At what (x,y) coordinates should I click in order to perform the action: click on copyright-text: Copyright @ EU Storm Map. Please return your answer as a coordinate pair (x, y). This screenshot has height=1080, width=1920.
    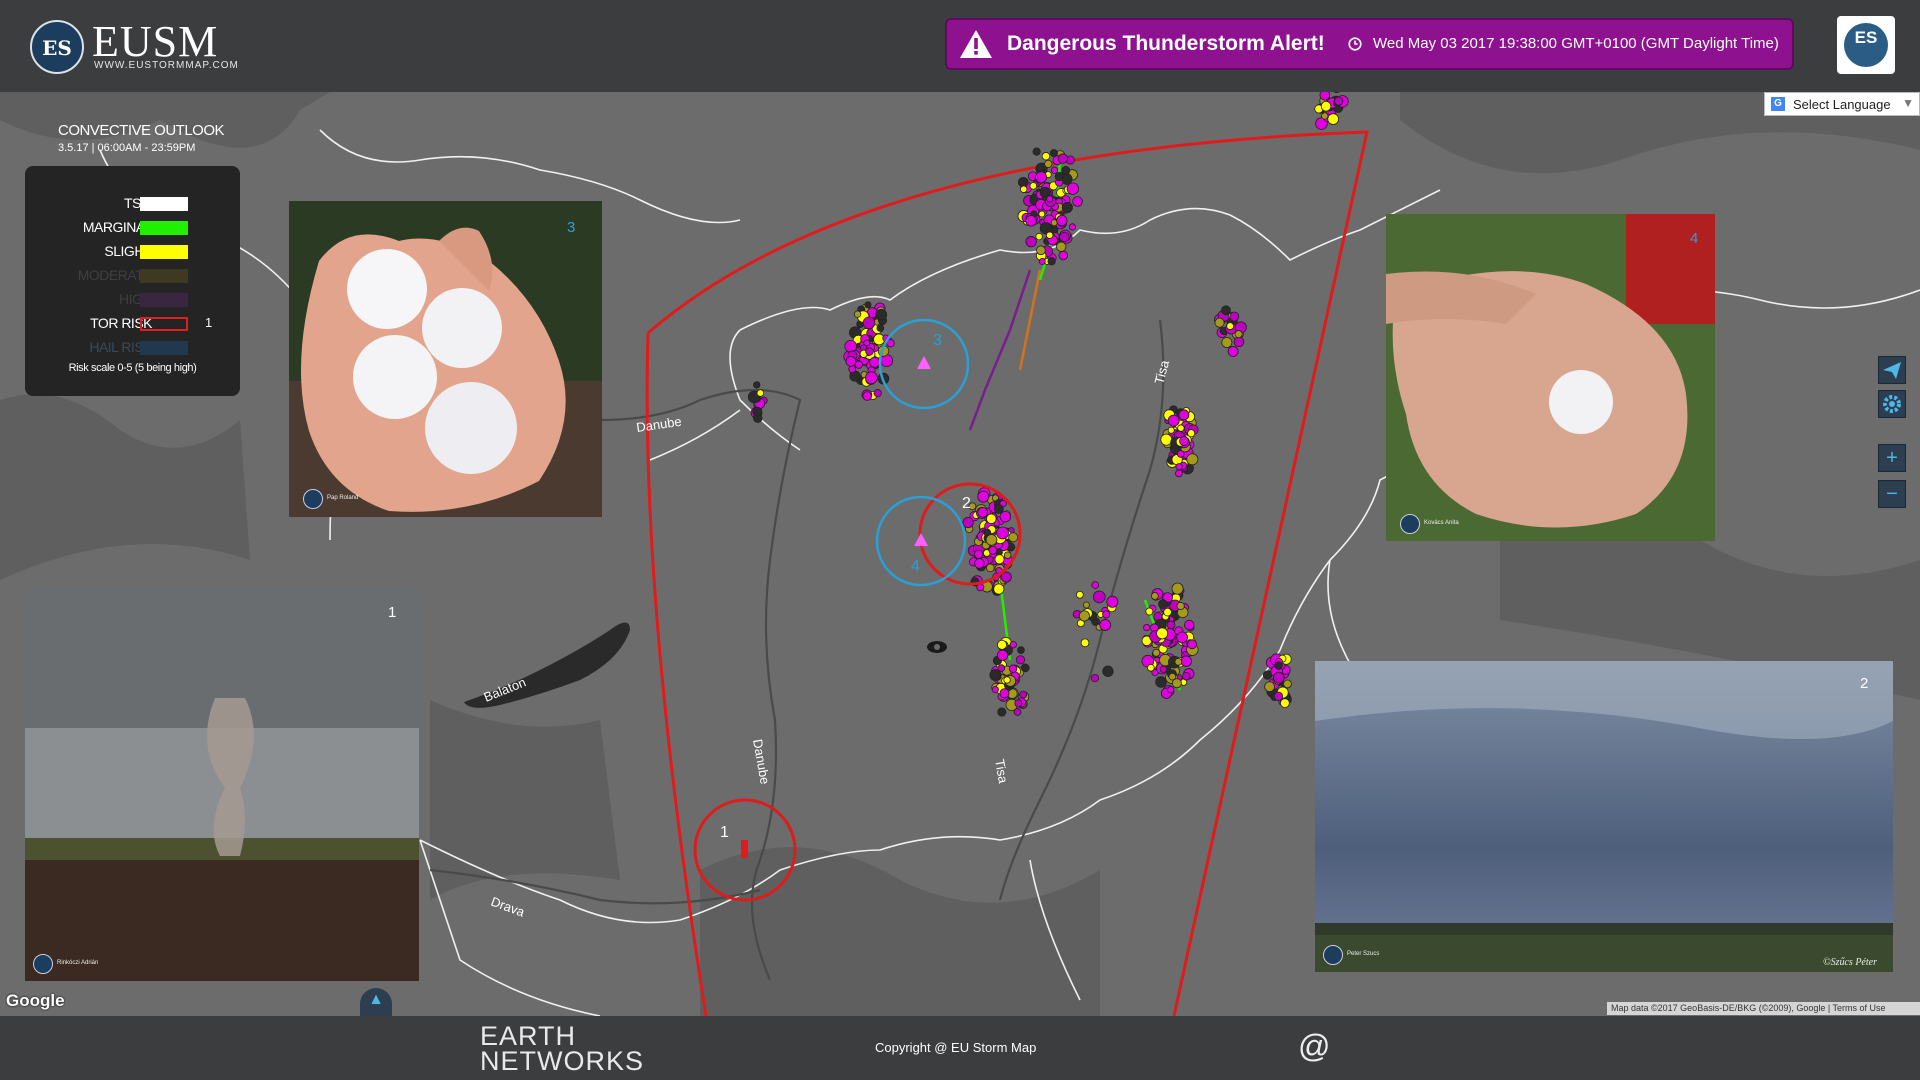
    Looking at the image, I should click on (956, 1047).